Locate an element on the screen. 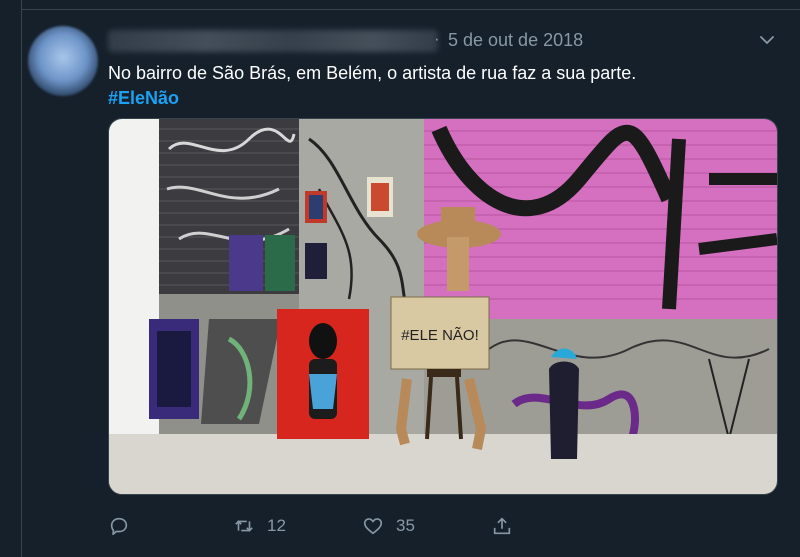 The width and height of the screenshot is (800, 557). author-name-blurred is located at coordinates (273, 41).